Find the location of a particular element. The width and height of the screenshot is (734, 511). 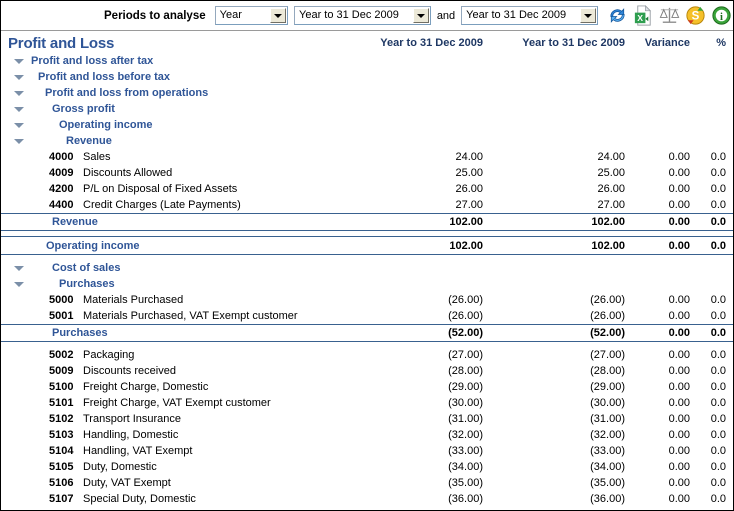

account-name: Discounts Allowed is located at coordinates (128, 173).